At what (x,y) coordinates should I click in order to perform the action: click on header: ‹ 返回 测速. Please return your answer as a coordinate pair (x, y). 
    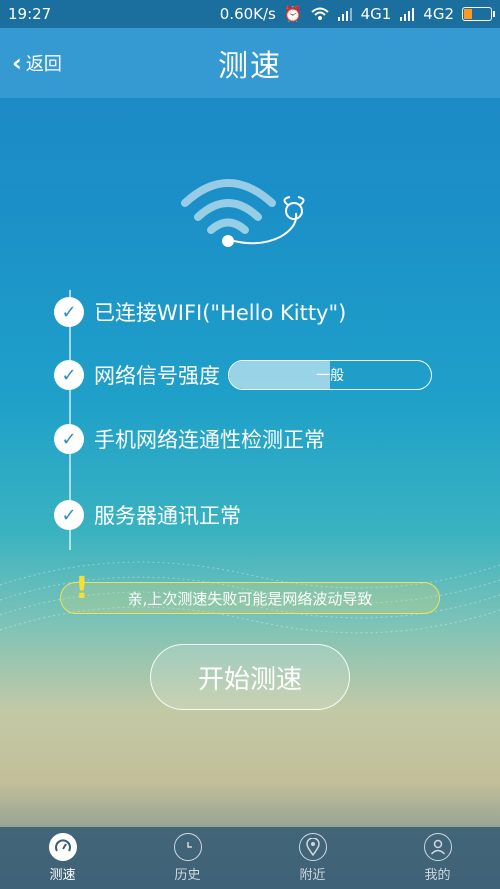
    Looking at the image, I should click on (250, 63).